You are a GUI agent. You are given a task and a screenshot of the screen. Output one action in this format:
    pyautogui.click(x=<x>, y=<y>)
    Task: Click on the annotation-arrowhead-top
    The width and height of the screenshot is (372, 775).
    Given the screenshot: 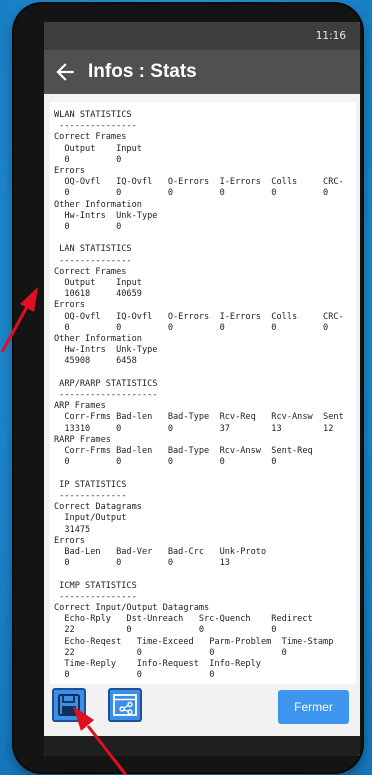 What is the action you would take?
    pyautogui.click(x=29, y=299)
    